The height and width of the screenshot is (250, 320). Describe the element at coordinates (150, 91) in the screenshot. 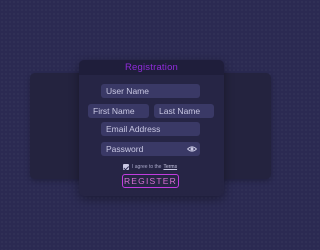

I see `username-field: User Name` at that location.